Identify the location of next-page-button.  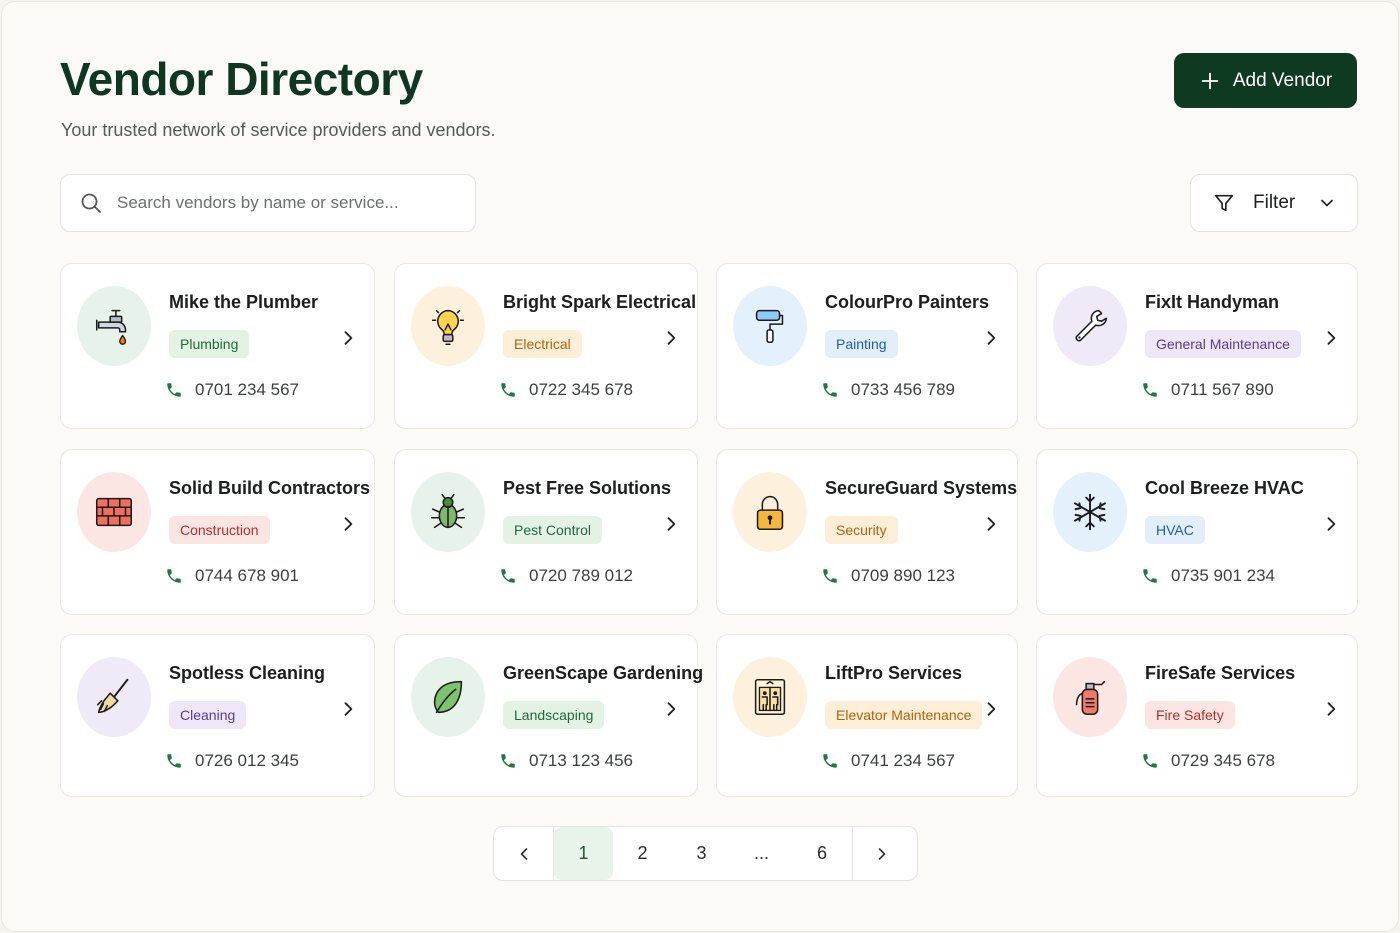
(881, 853).